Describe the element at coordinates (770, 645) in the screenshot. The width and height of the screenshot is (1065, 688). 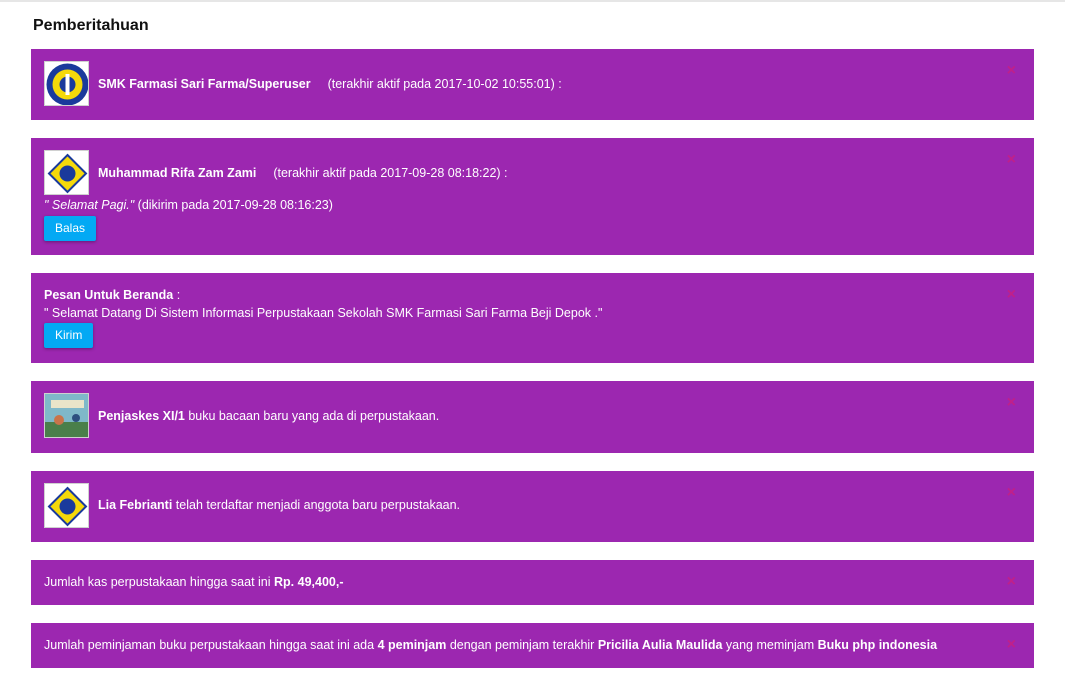
I see `loan-middle2: yang meminjam` at that location.